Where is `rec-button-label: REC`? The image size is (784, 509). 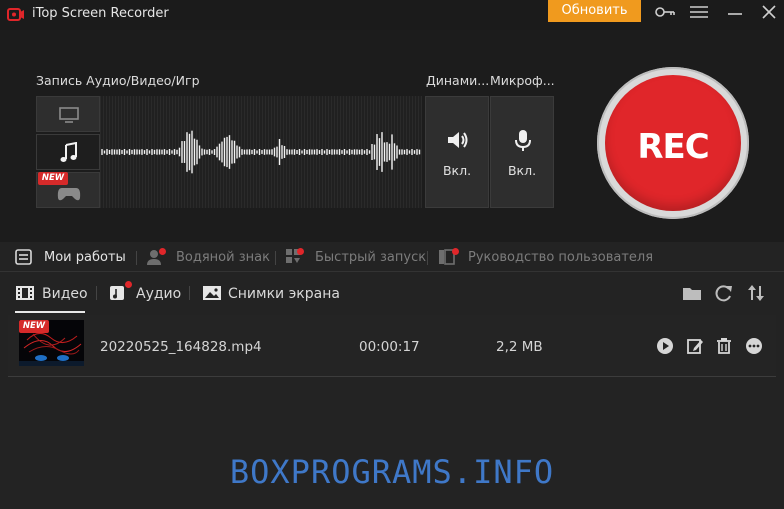 rec-button-label: REC is located at coordinates (673, 147).